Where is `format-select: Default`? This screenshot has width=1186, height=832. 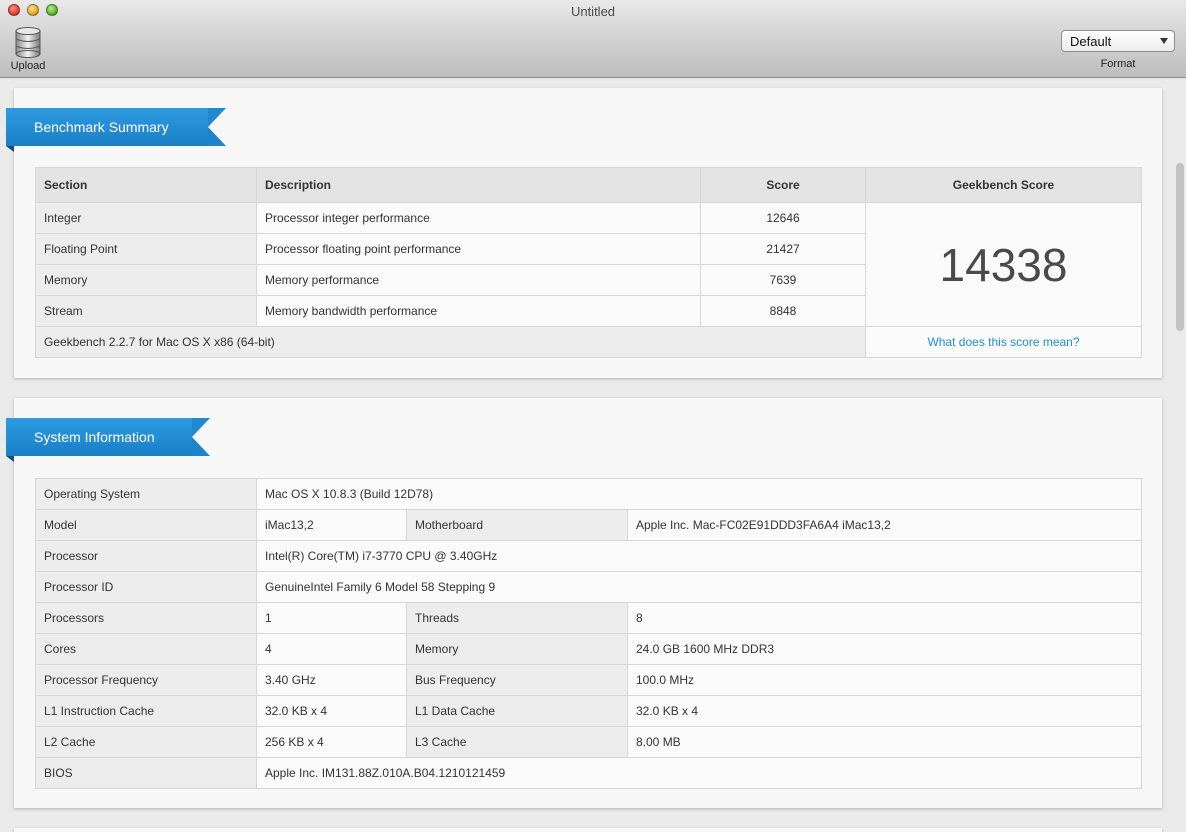 format-select: Default is located at coordinates (1118, 41).